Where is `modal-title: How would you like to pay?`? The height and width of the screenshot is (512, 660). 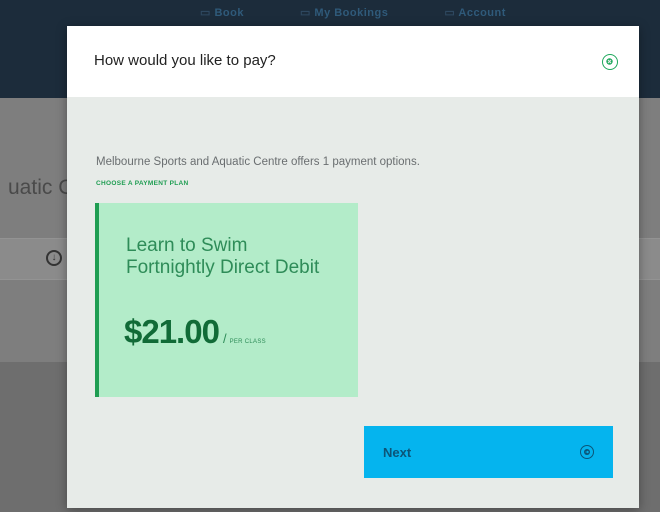 modal-title: How would you like to pay? is located at coordinates (185, 60).